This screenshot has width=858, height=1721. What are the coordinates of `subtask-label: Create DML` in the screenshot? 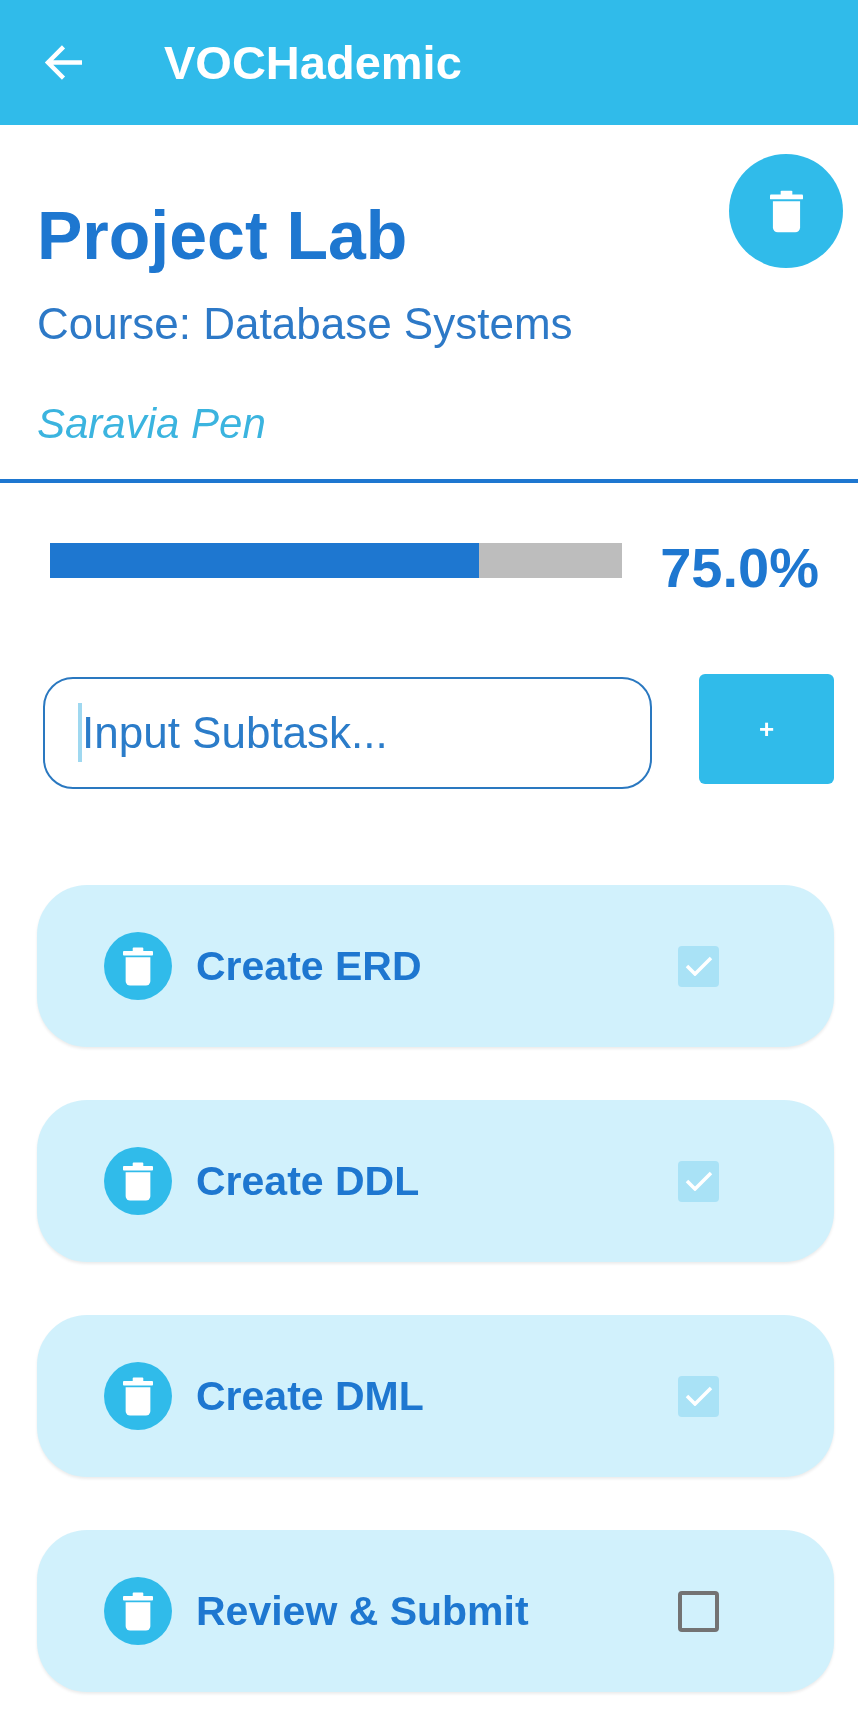 It's located at (310, 1396).